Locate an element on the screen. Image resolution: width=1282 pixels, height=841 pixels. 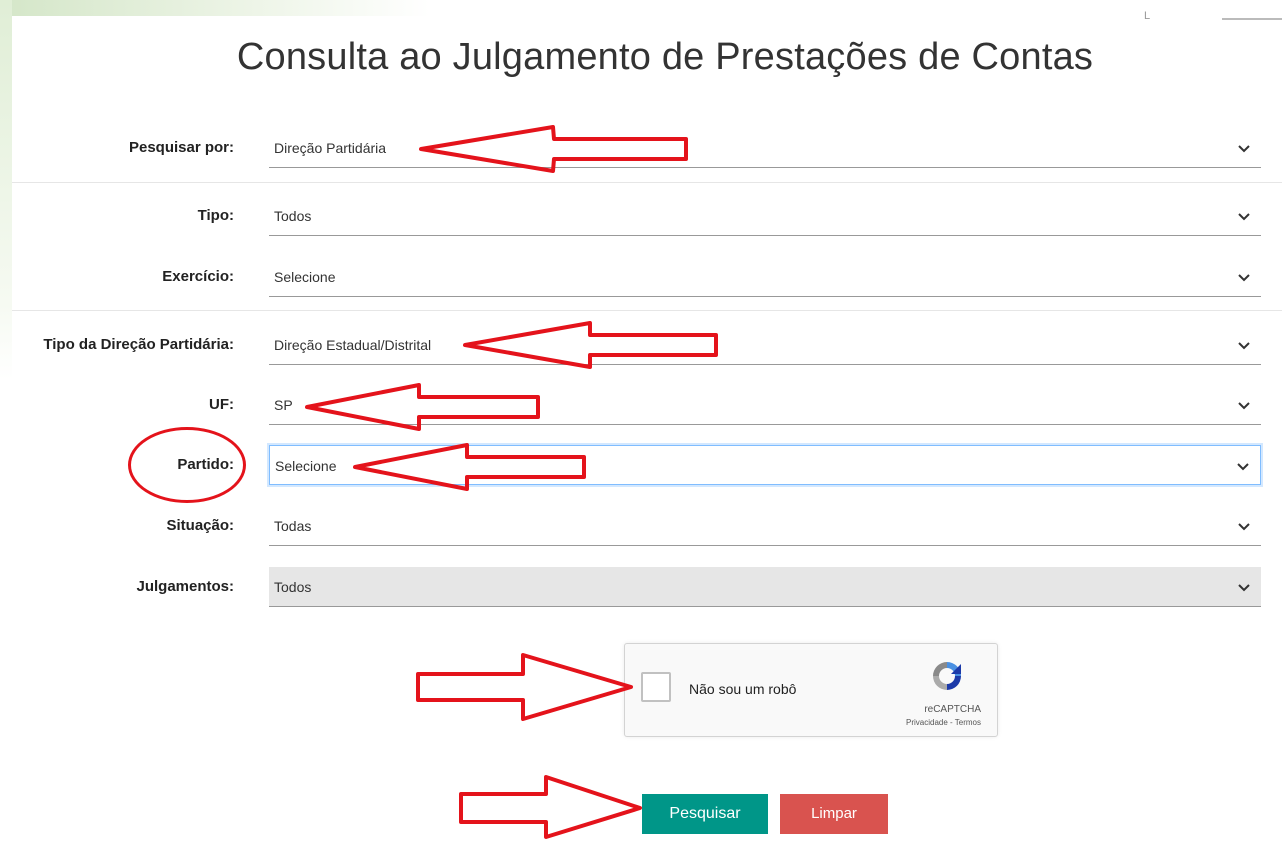
select-exercicio: Selecione is located at coordinates (765, 277).